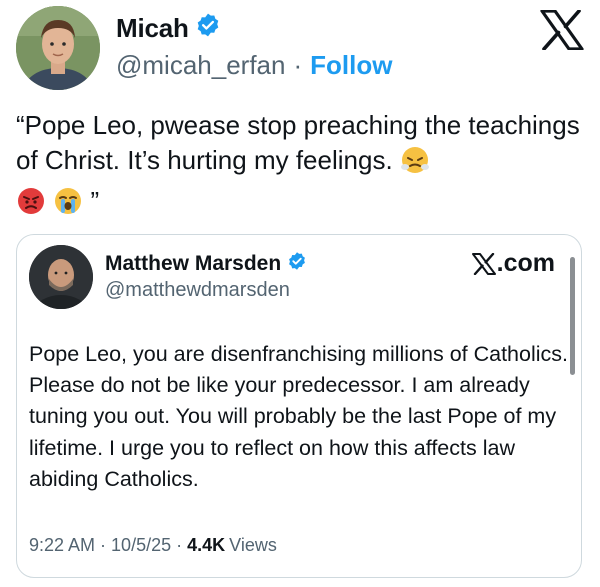 This screenshot has width=600, height=587. Describe the element at coordinates (152, 28) in the screenshot. I see `author-name-text: Micah` at that location.